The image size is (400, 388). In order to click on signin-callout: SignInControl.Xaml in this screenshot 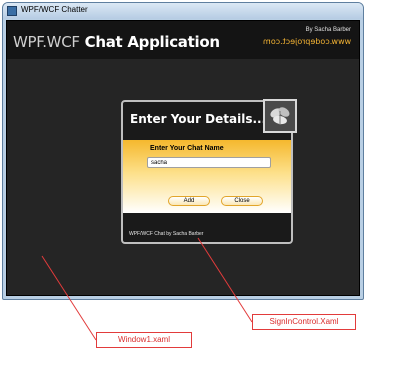, I will do `click(304, 322)`.